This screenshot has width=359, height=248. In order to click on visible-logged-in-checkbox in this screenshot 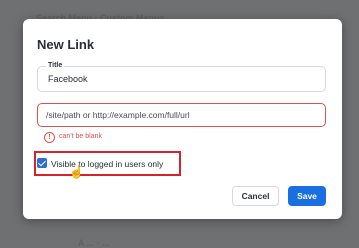, I will do `click(42, 163)`.